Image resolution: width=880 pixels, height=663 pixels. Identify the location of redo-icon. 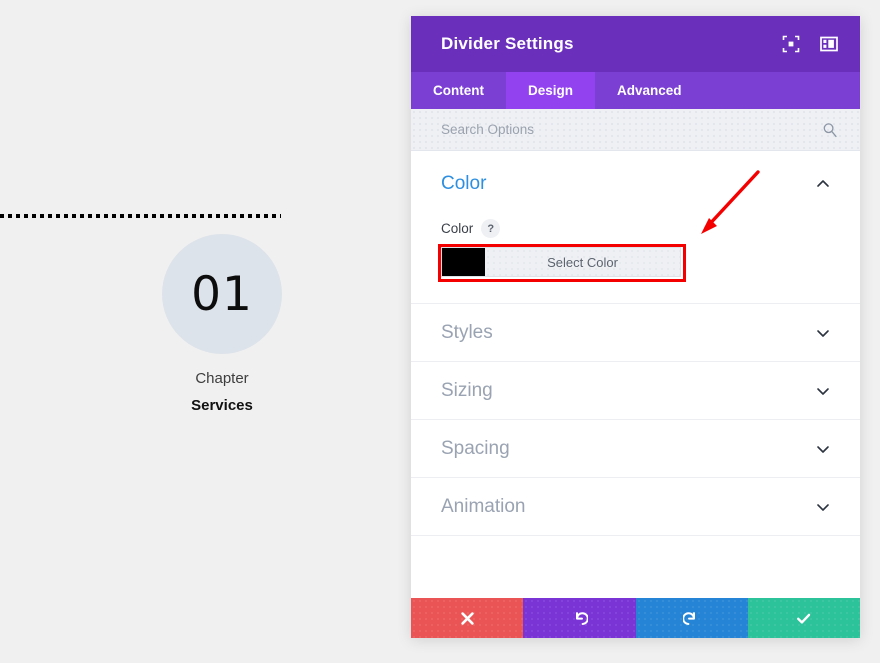
(689, 618).